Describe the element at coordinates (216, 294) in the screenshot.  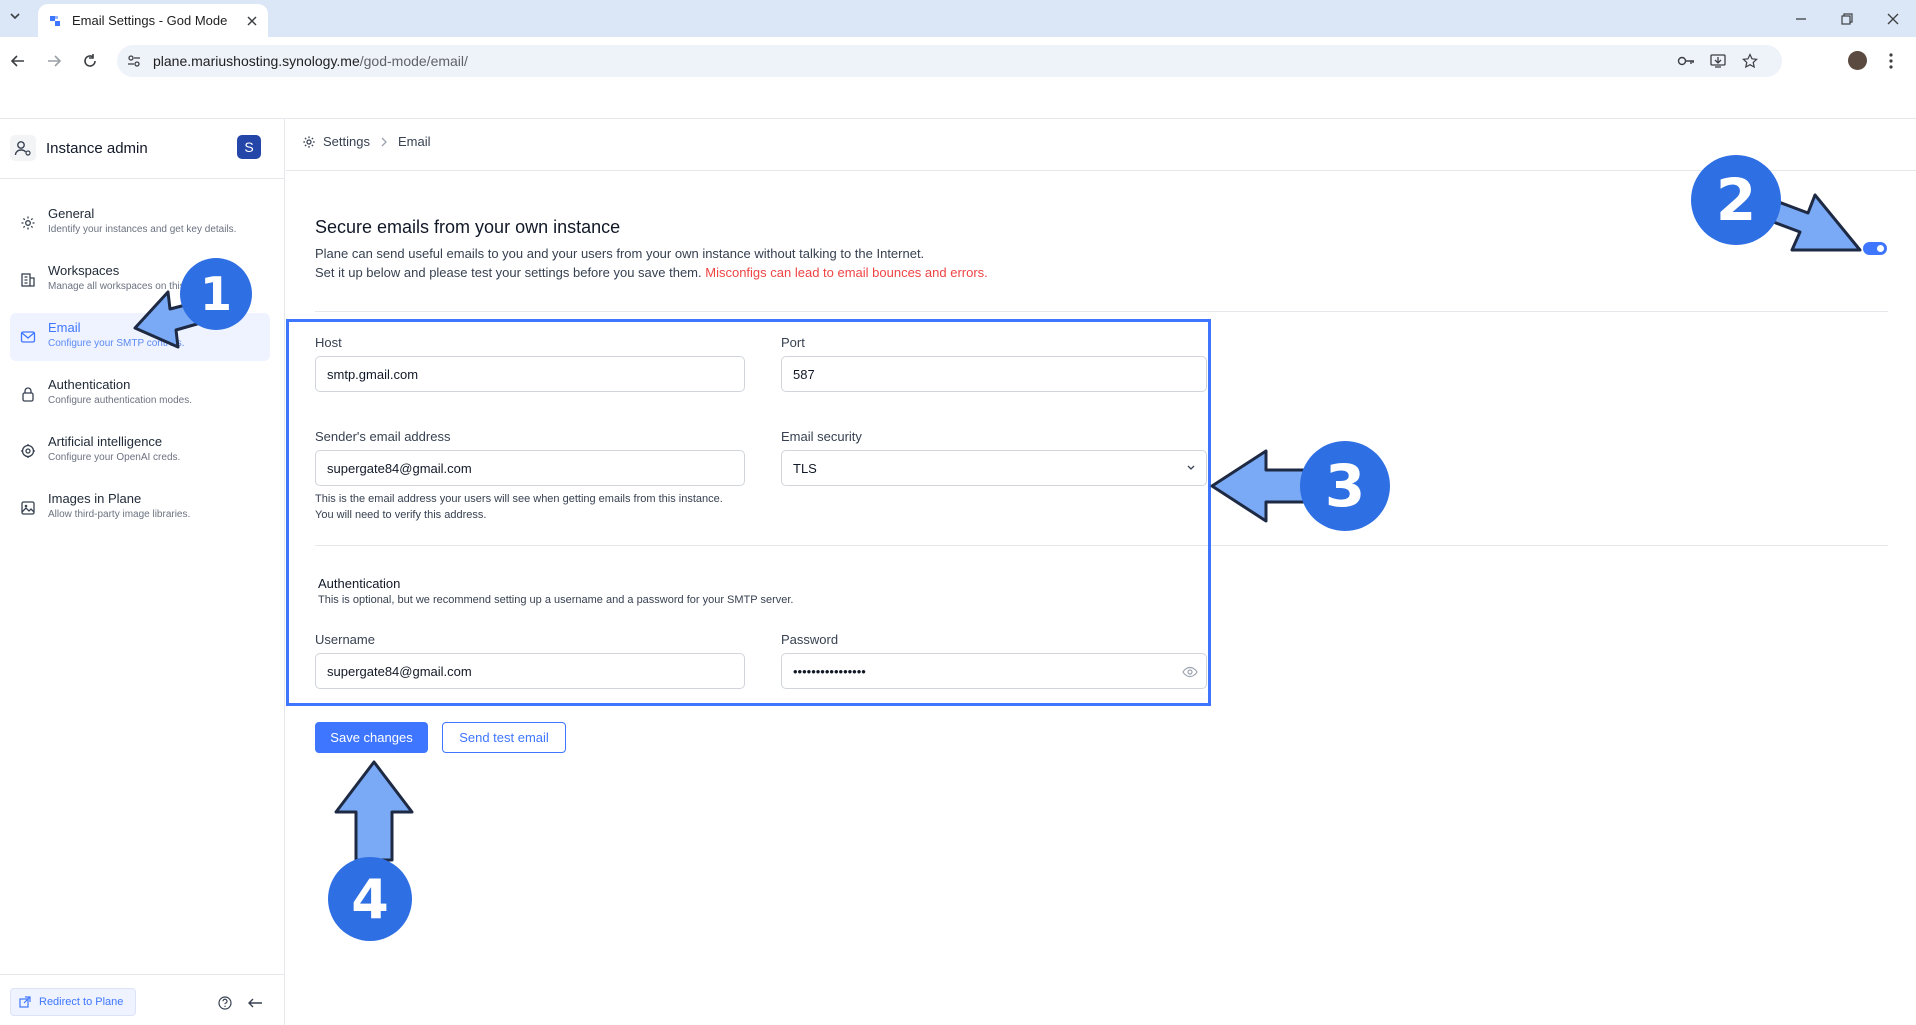
I see `callout-1: 1` at that location.